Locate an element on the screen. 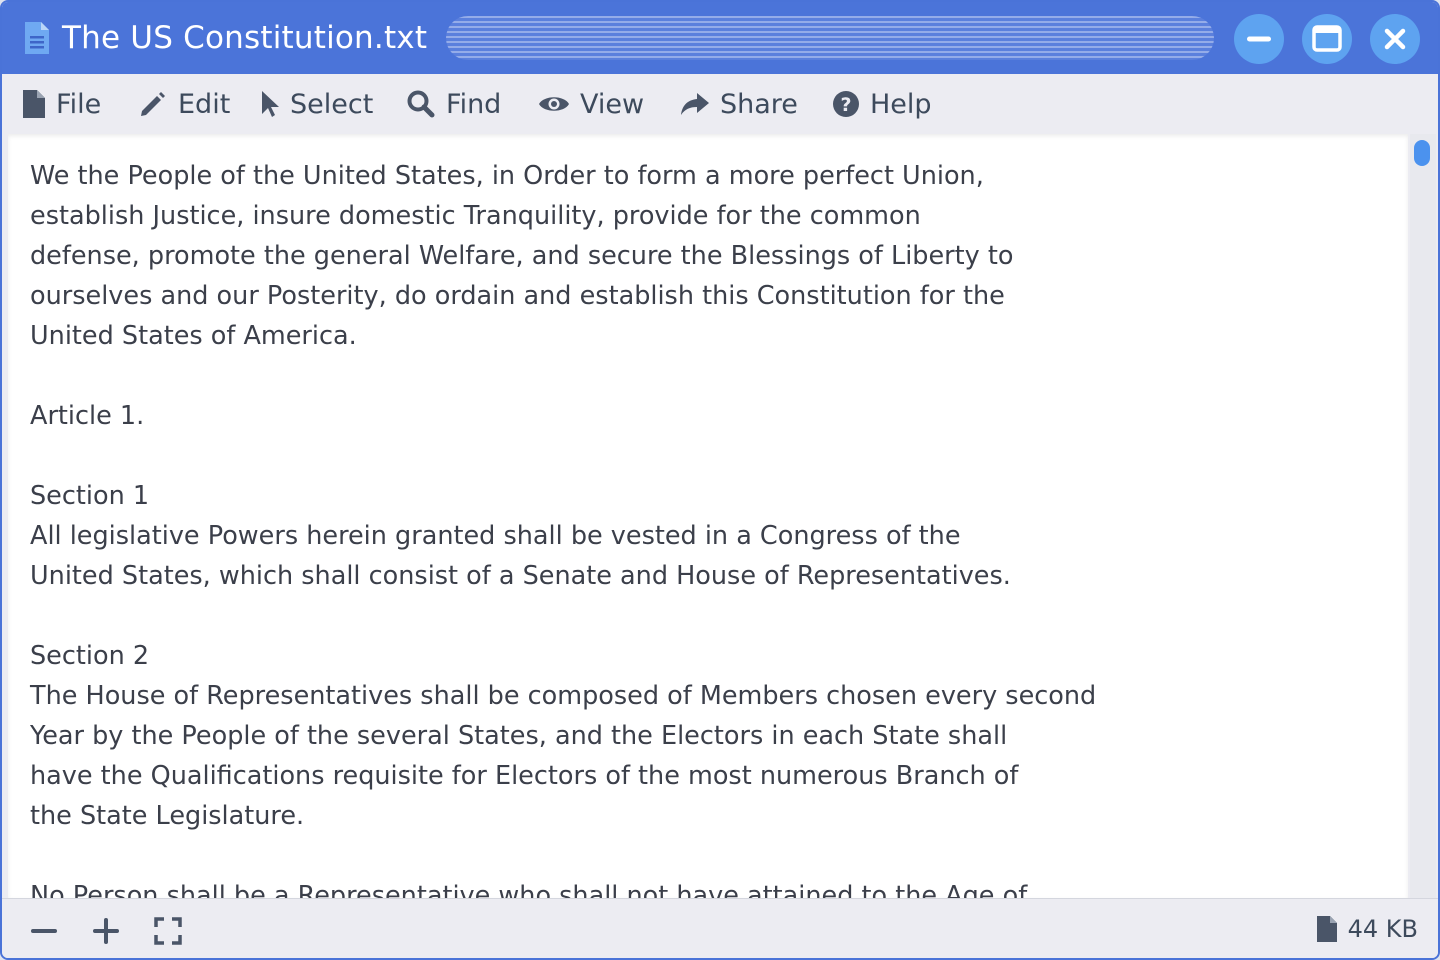  close-icon is located at coordinates (1395, 39).